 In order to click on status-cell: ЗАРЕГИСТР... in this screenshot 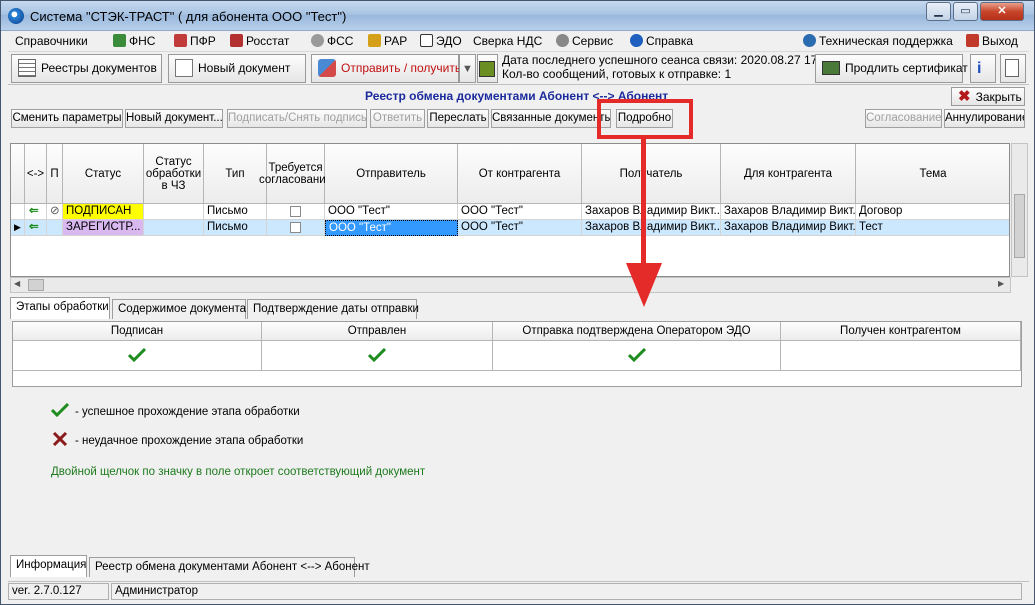, I will do `click(103, 228)`.